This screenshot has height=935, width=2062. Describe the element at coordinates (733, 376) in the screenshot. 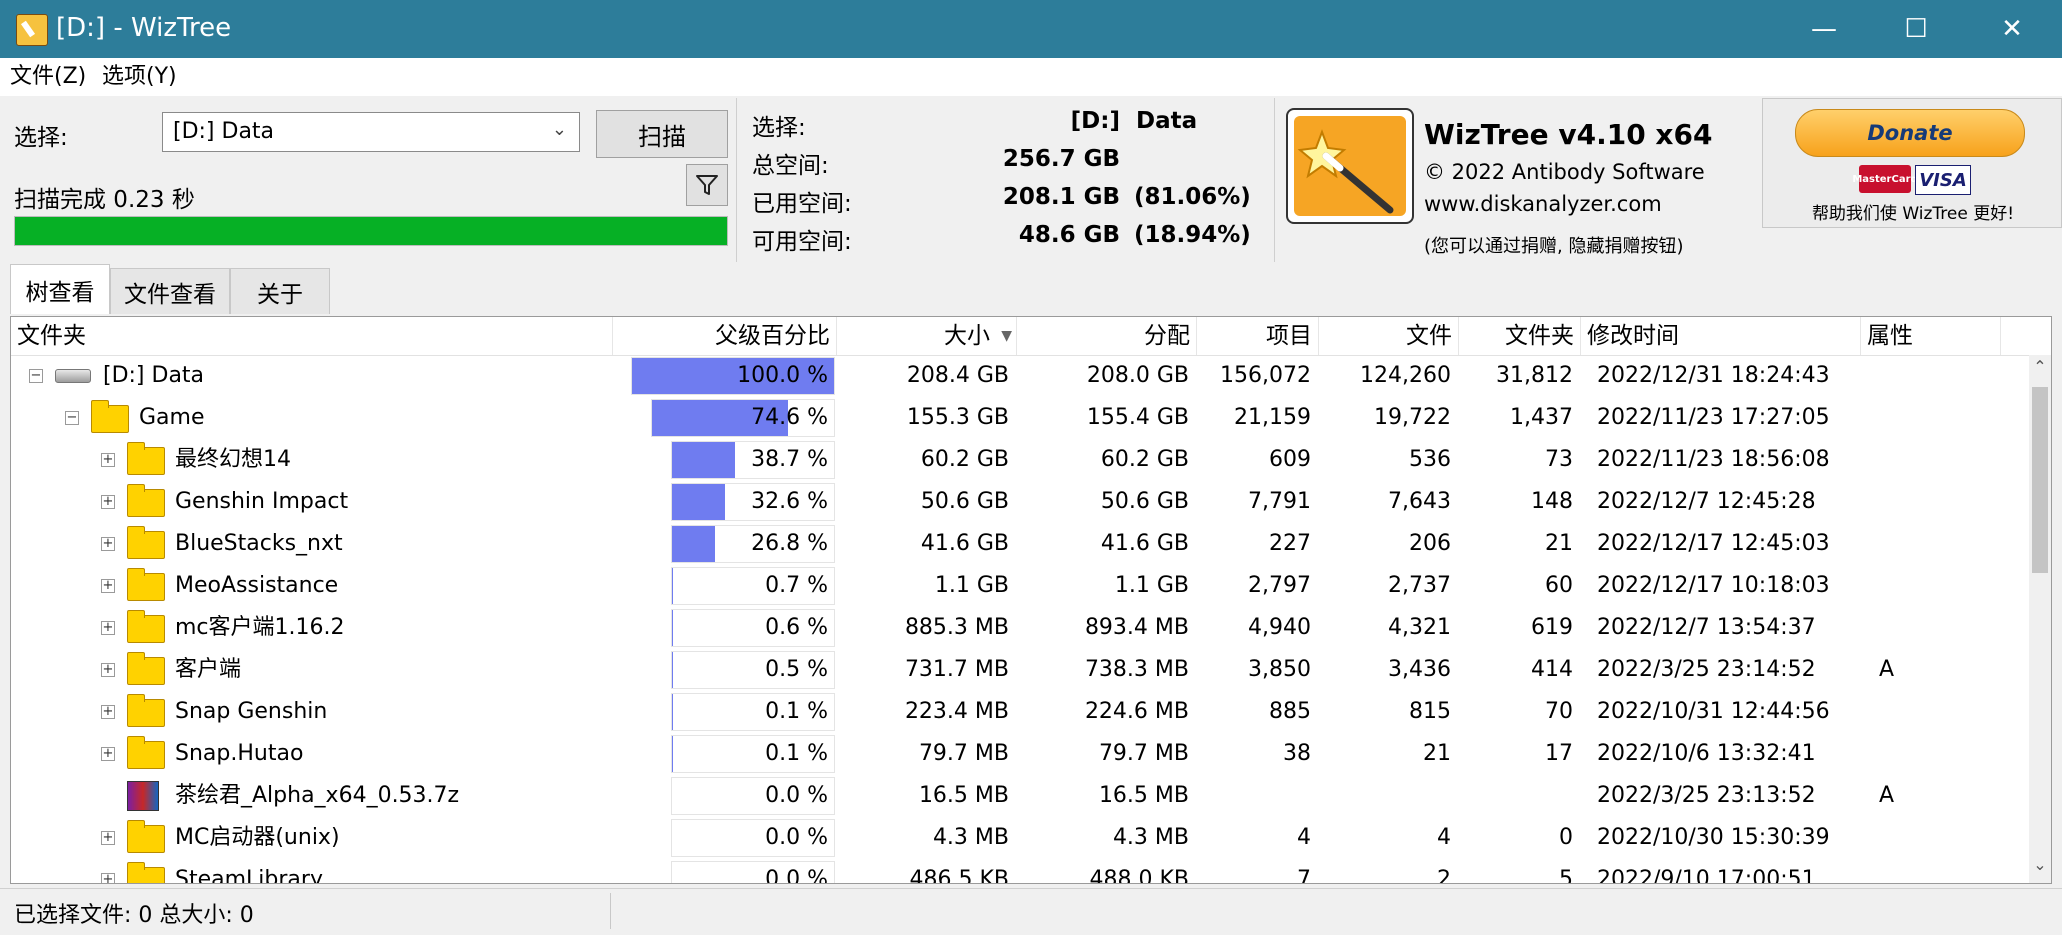

I see `parent-pct-bar: 100.0 %` at that location.